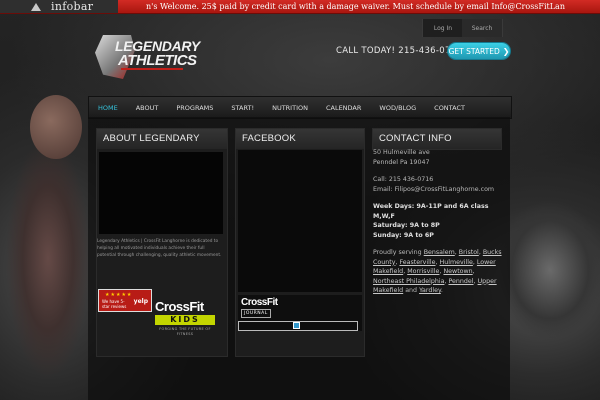  What do you see at coordinates (406, 225) in the screenshot?
I see `hours-saturday: Saturday: 9A to 8P` at bounding box center [406, 225].